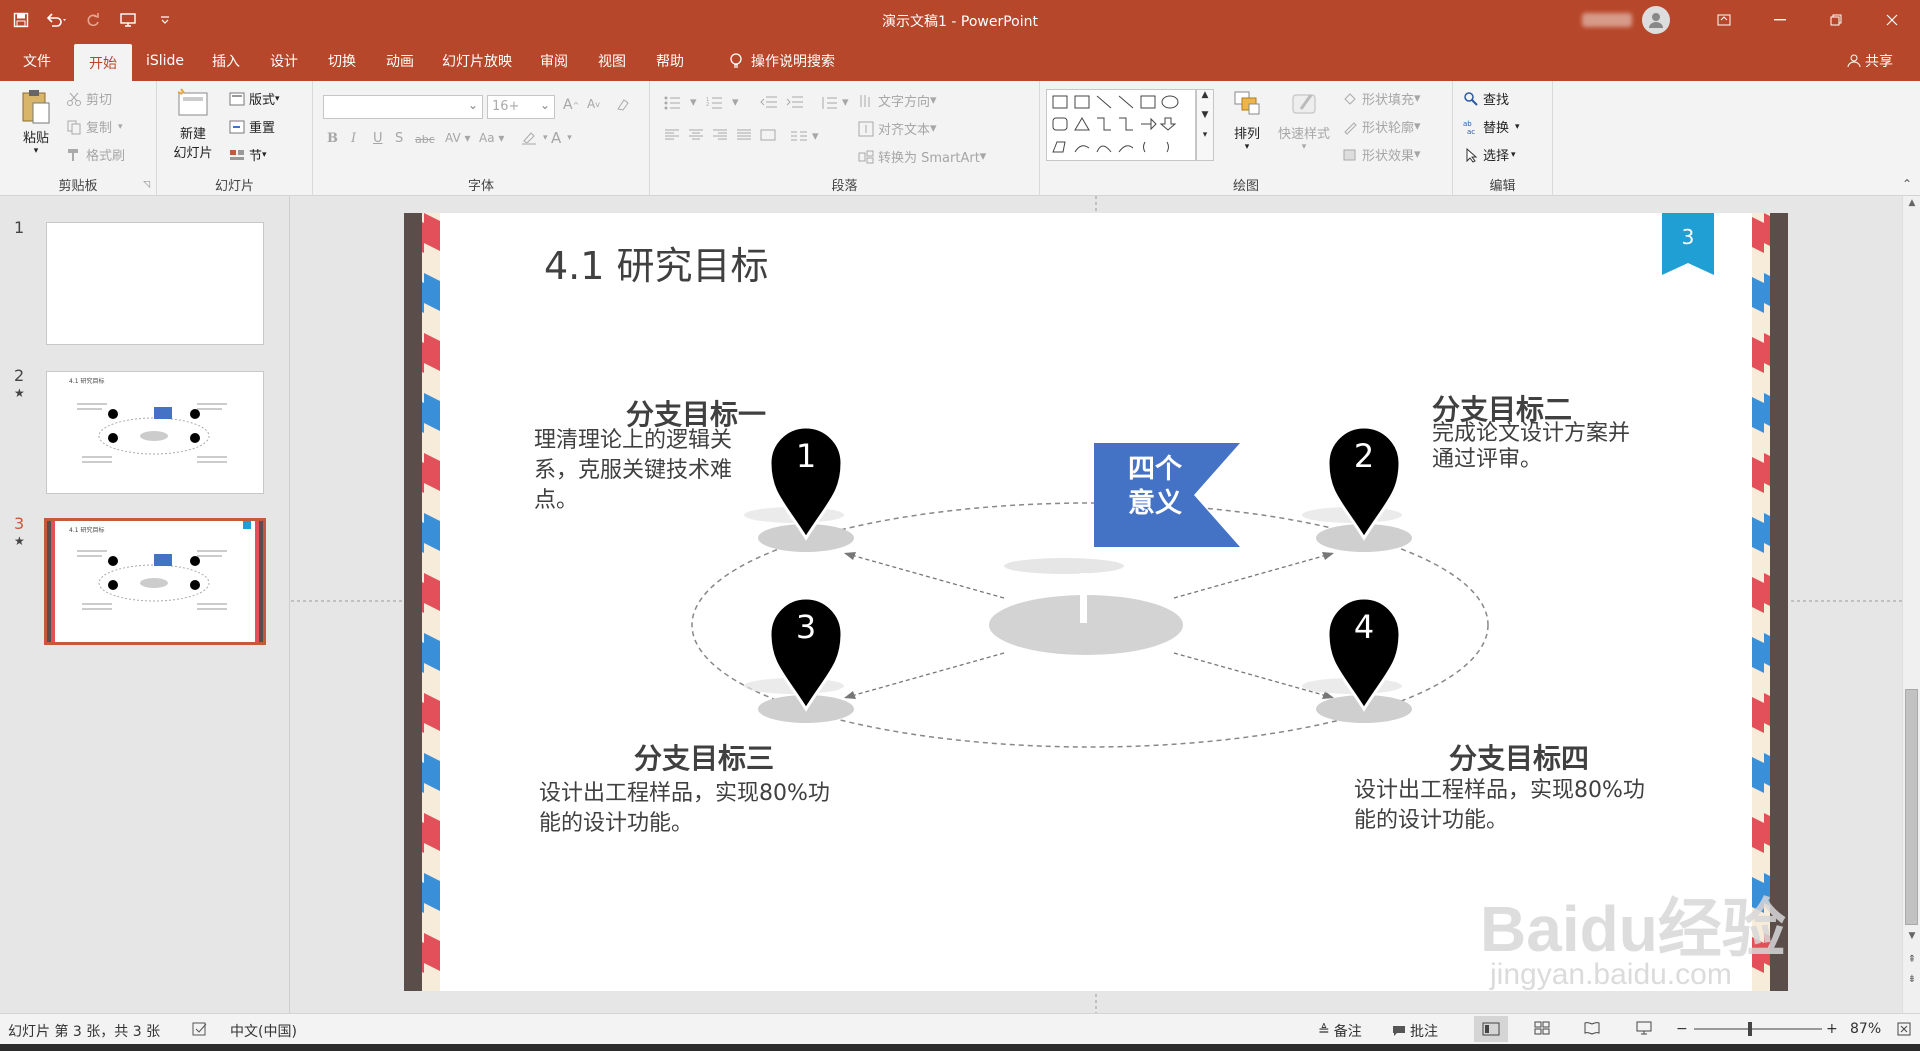  What do you see at coordinates (804, 136) in the screenshot?
I see `columns-icon: ▾` at bounding box center [804, 136].